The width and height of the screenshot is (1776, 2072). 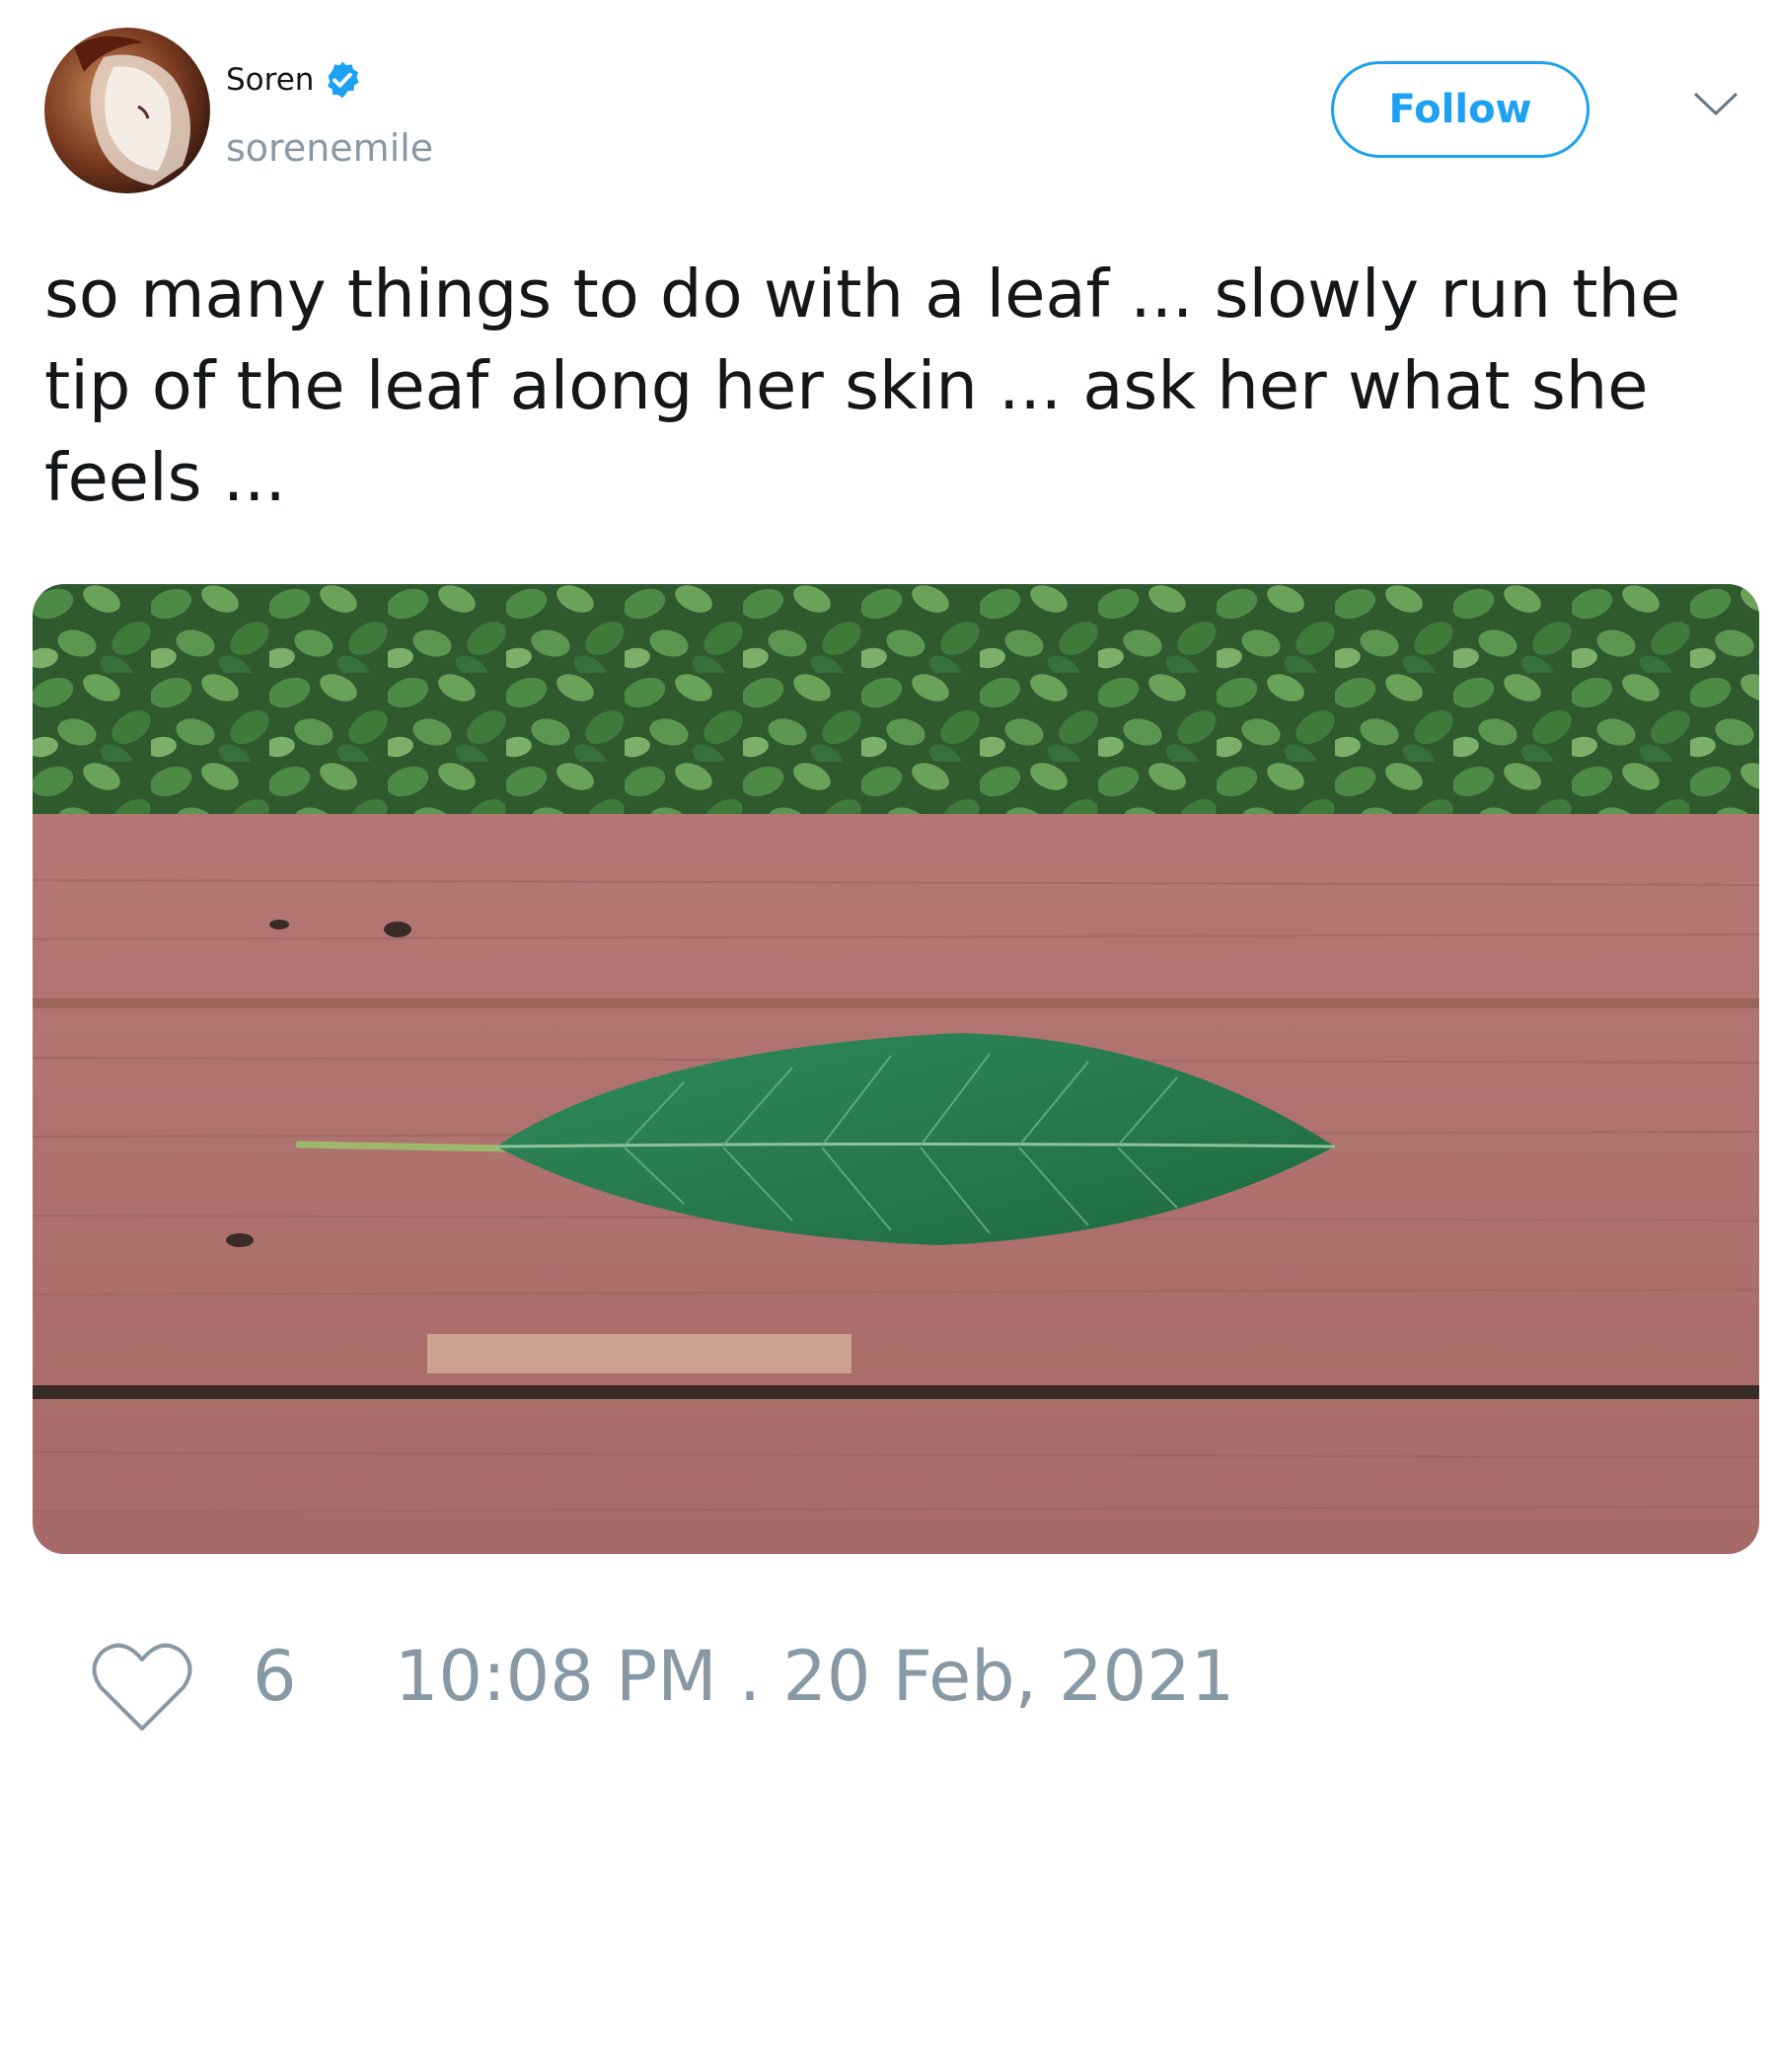 I want to click on follow-button: Follow, so click(x=1461, y=110).